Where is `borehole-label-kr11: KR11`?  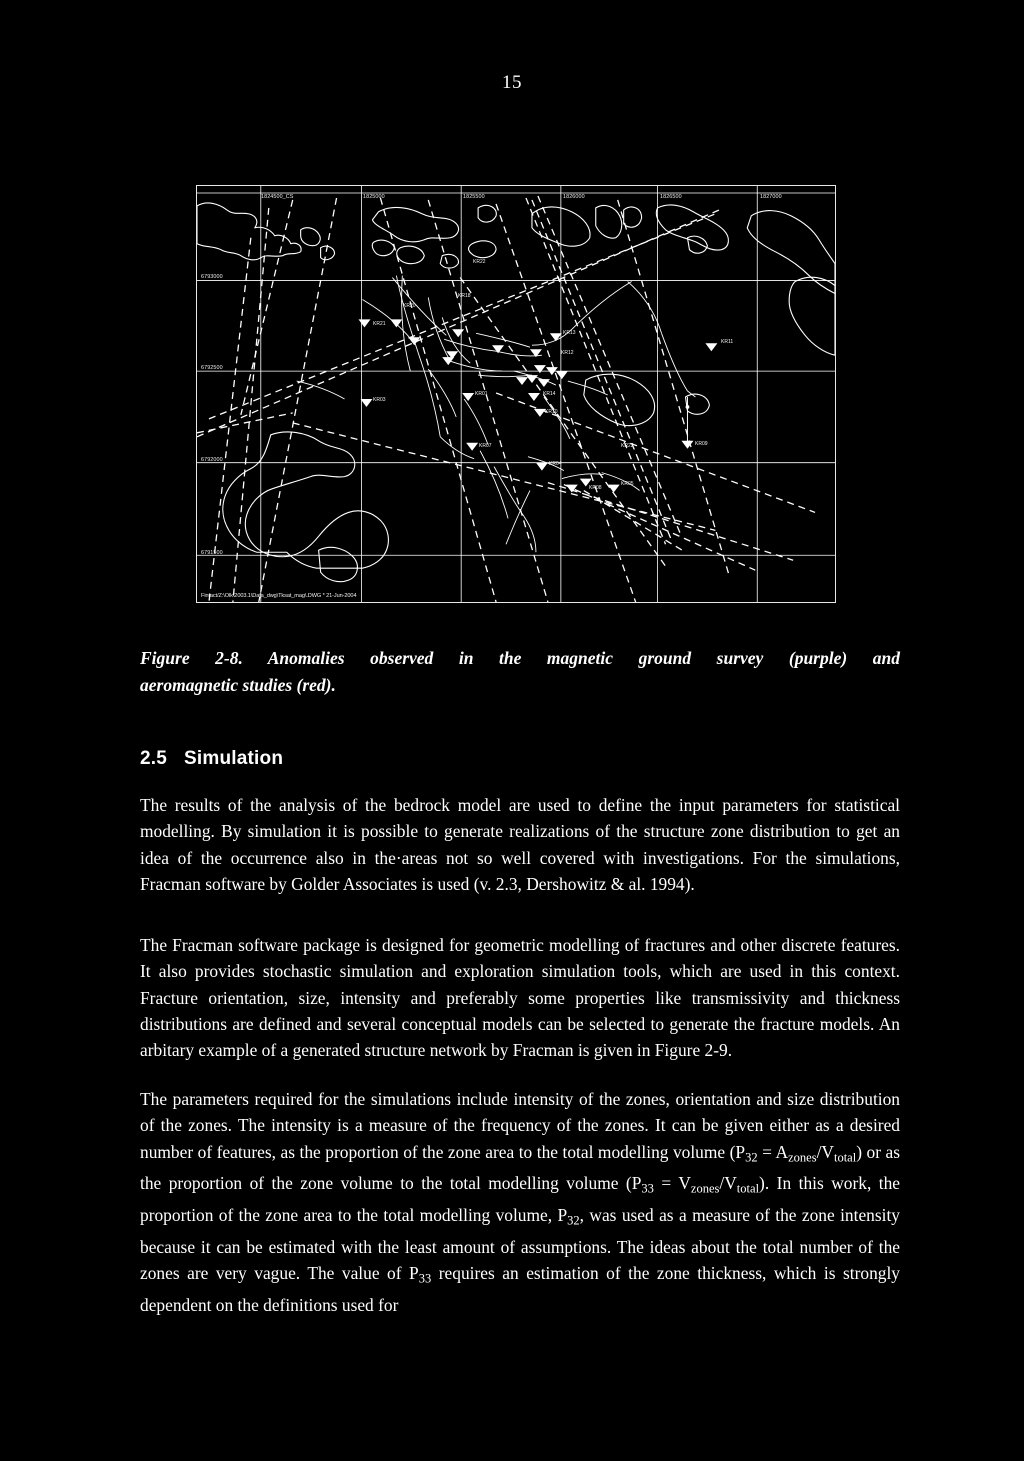
borehole-label-kr11: KR11 is located at coordinates (727, 342).